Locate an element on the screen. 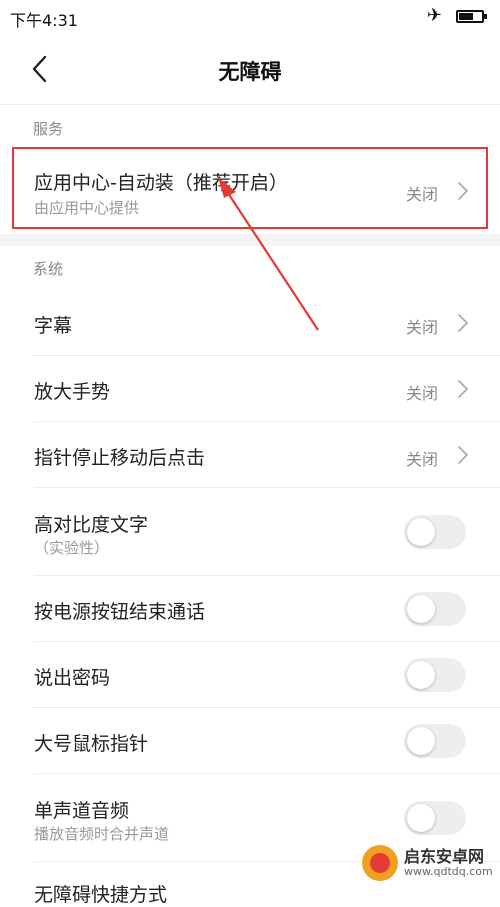  system-item-sub: 播放音频时合并声道 is located at coordinates (102, 834).